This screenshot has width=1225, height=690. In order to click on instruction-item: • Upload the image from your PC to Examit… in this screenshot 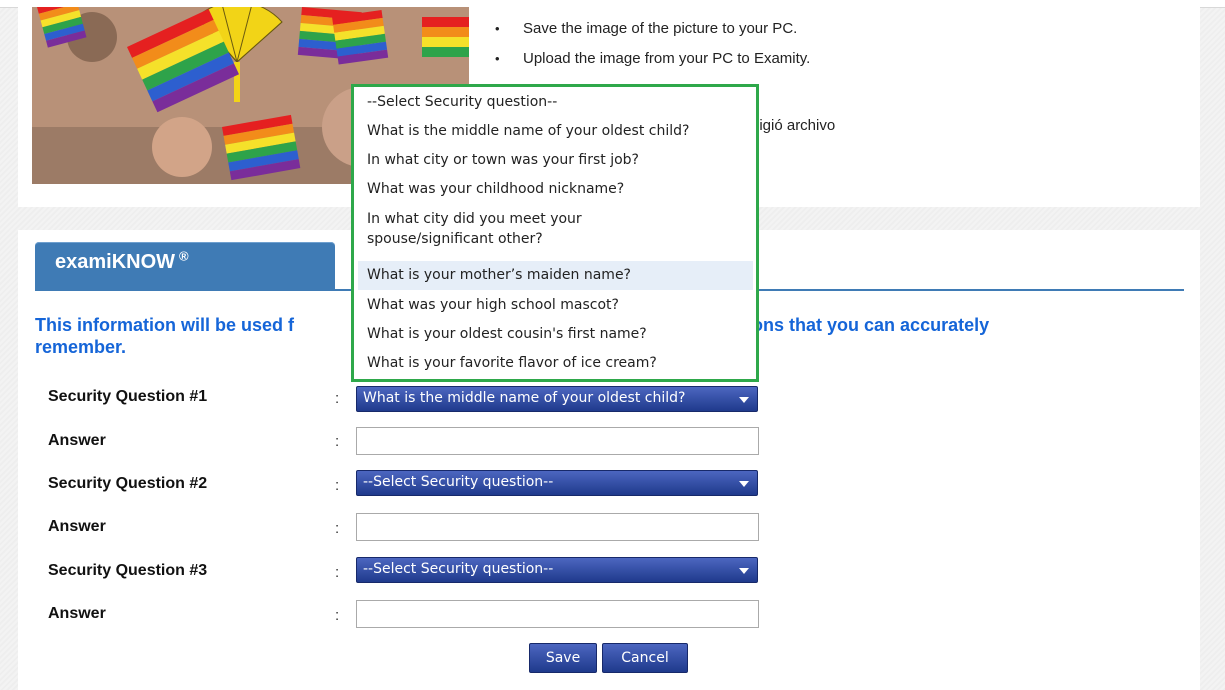, I will do `click(653, 58)`.